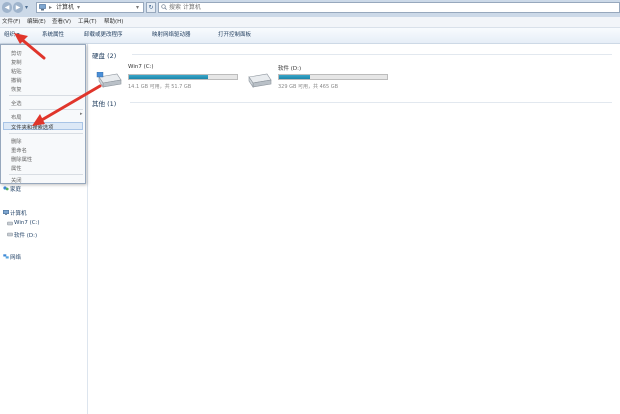 The height and width of the screenshot is (414, 620). Describe the element at coordinates (16, 53) in the screenshot. I see `menu-cut: 剪切` at that location.